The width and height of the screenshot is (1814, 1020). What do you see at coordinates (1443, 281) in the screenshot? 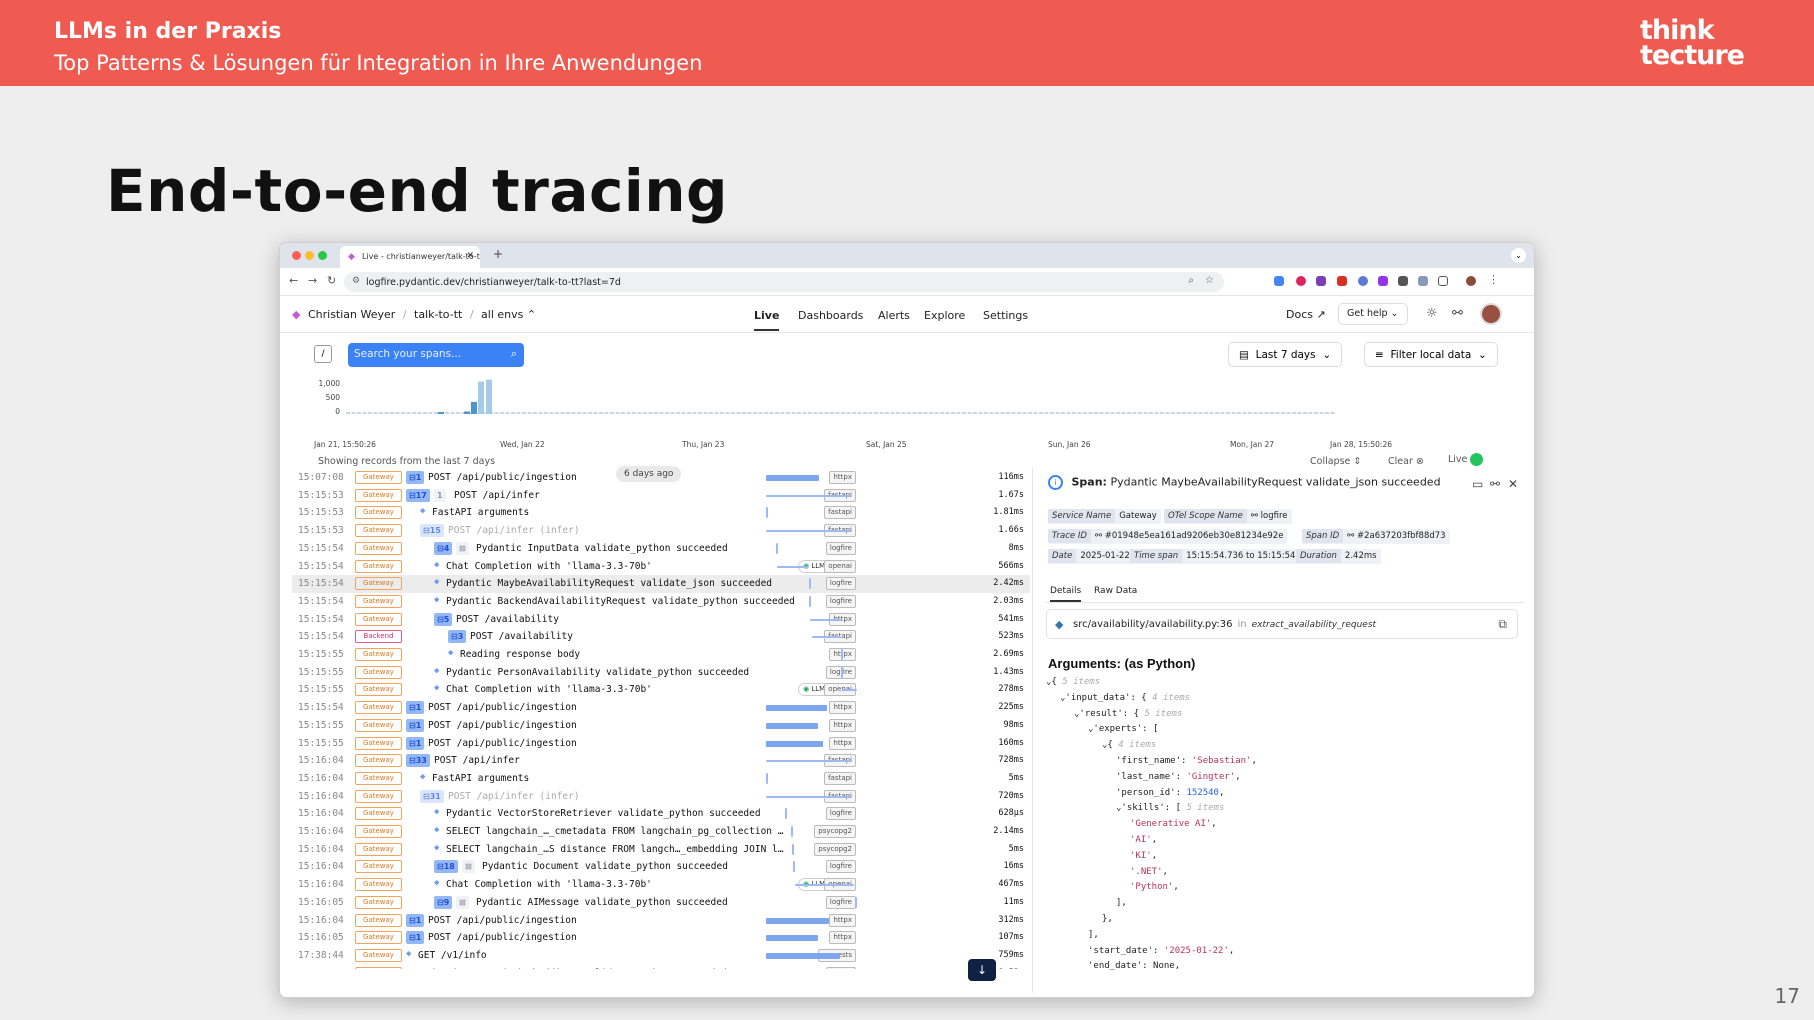
I see `extensions-puzzle-icon` at bounding box center [1443, 281].